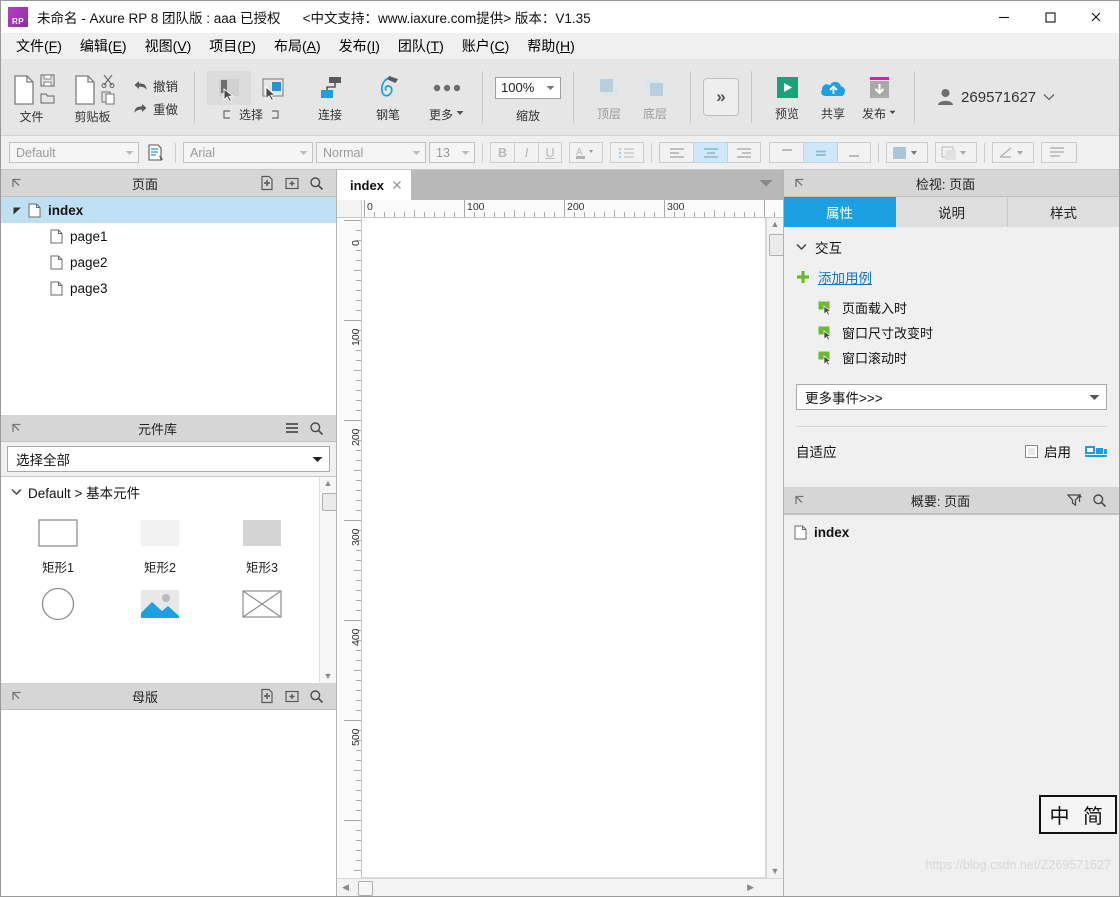 The height and width of the screenshot is (897, 1120). I want to click on copy-button, so click(108, 97).